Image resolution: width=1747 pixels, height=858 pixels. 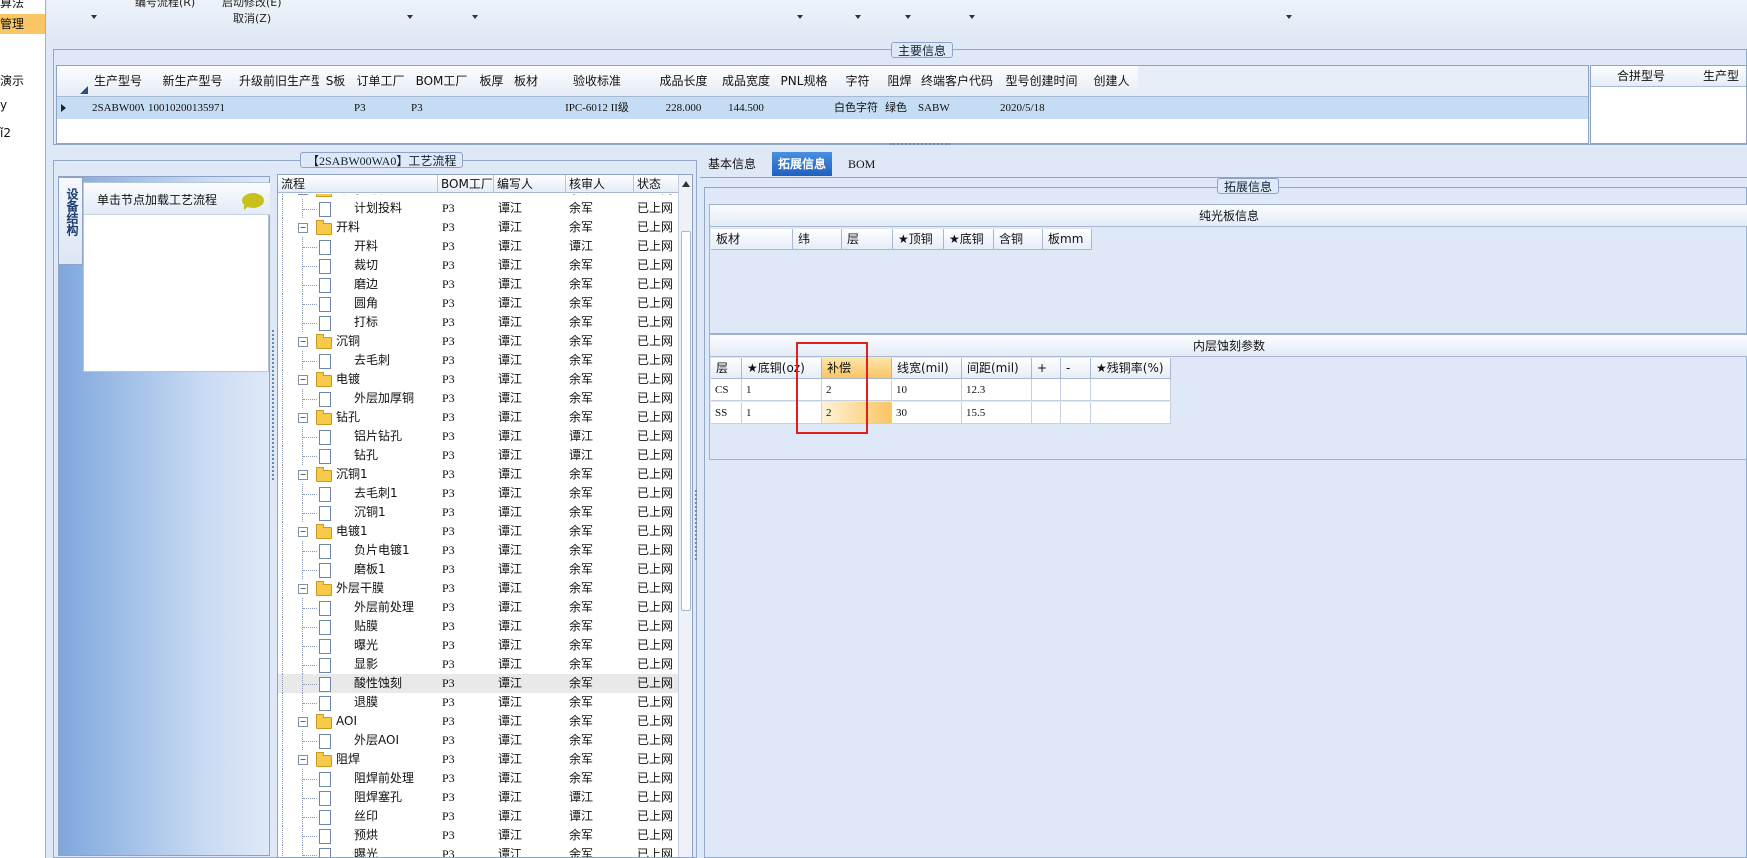 What do you see at coordinates (1112, 81) in the screenshot?
I see `column-header: 创建人` at bounding box center [1112, 81].